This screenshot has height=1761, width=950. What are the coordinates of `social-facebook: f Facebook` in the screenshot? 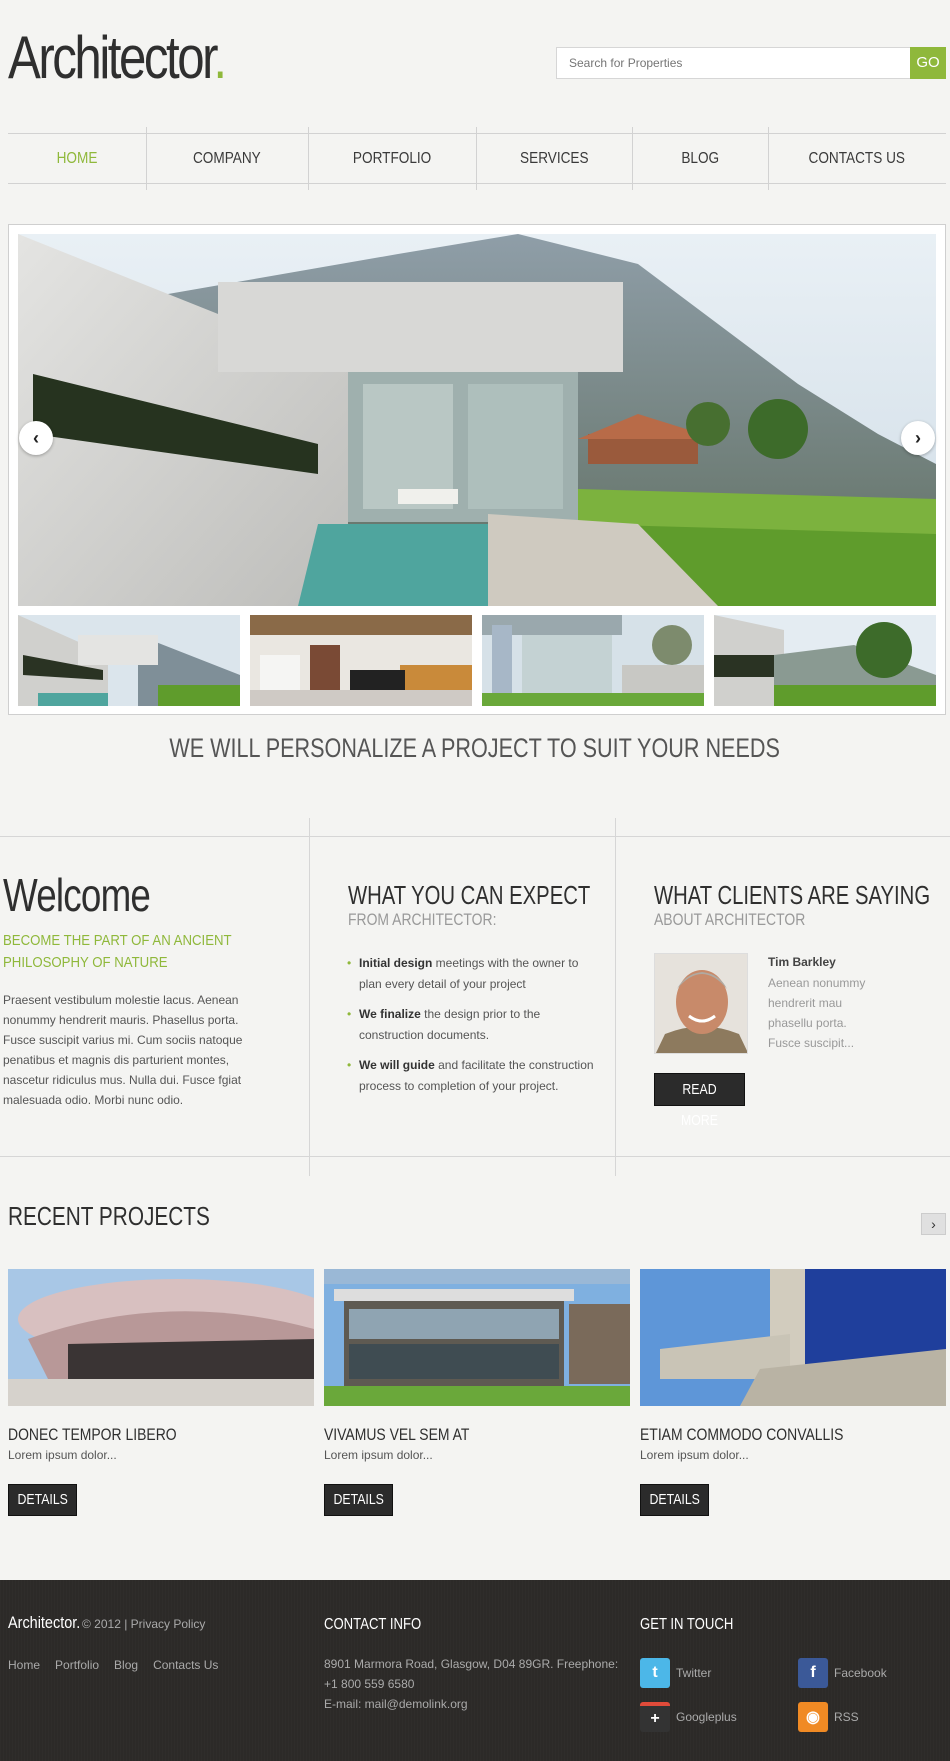 It's located at (842, 1673).